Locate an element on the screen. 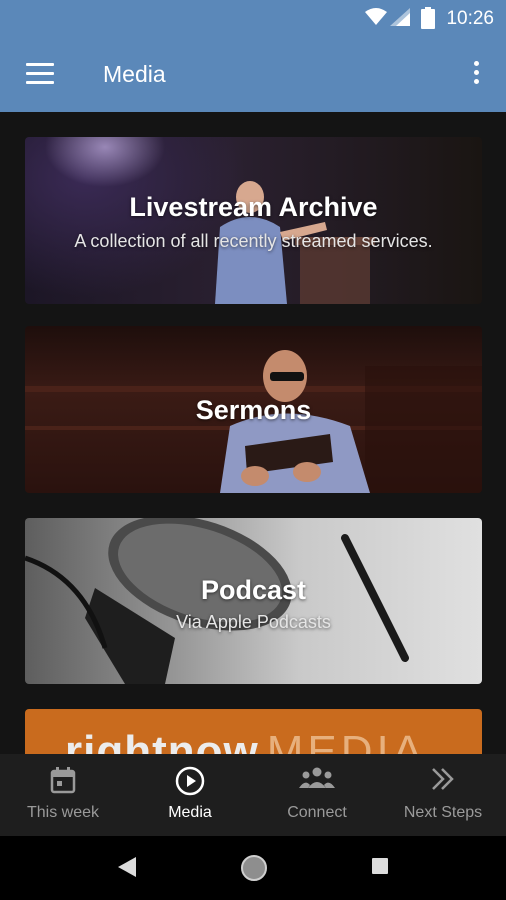 The image size is (506, 900). nav-media: Media is located at coordinates (190, 795).